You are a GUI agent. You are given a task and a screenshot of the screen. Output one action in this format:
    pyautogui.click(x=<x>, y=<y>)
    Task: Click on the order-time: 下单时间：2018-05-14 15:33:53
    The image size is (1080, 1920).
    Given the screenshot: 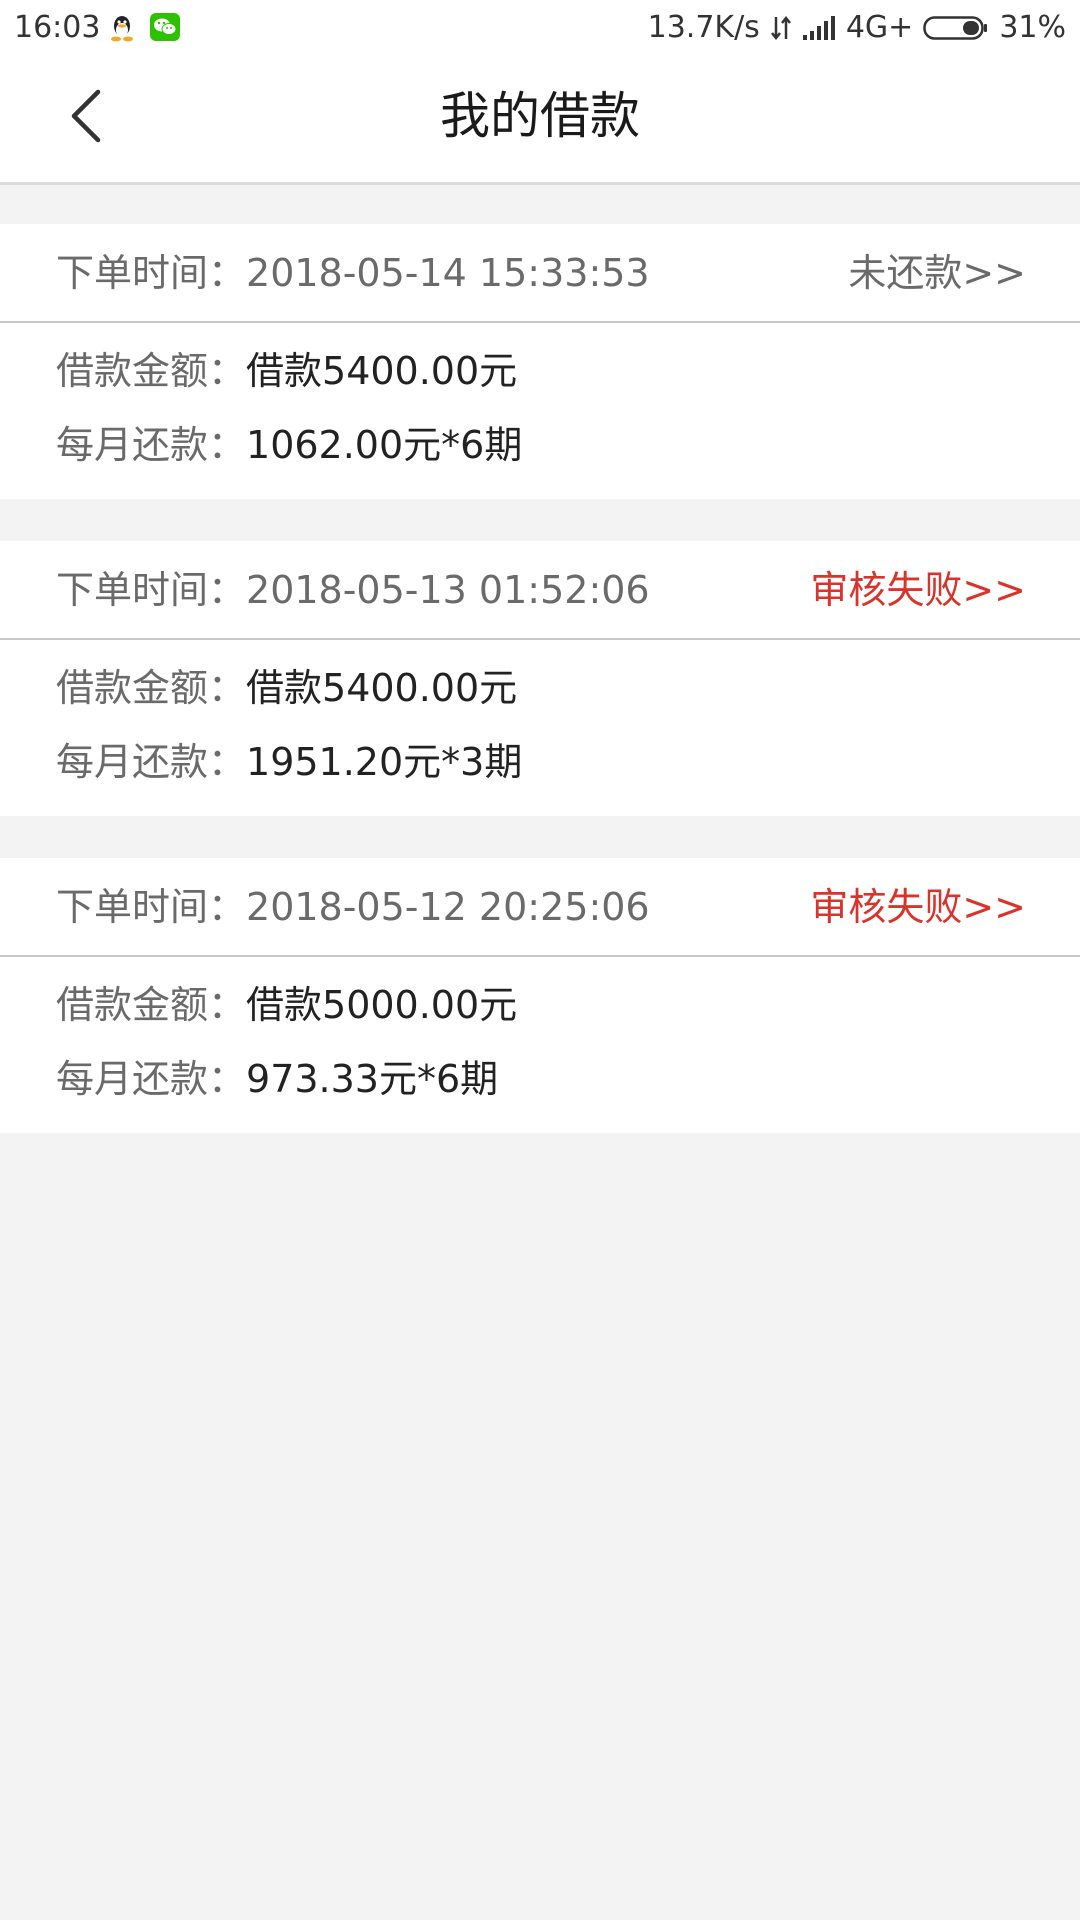 What is the action you would take?
    pyautogui.click(x=353, y=273)
    